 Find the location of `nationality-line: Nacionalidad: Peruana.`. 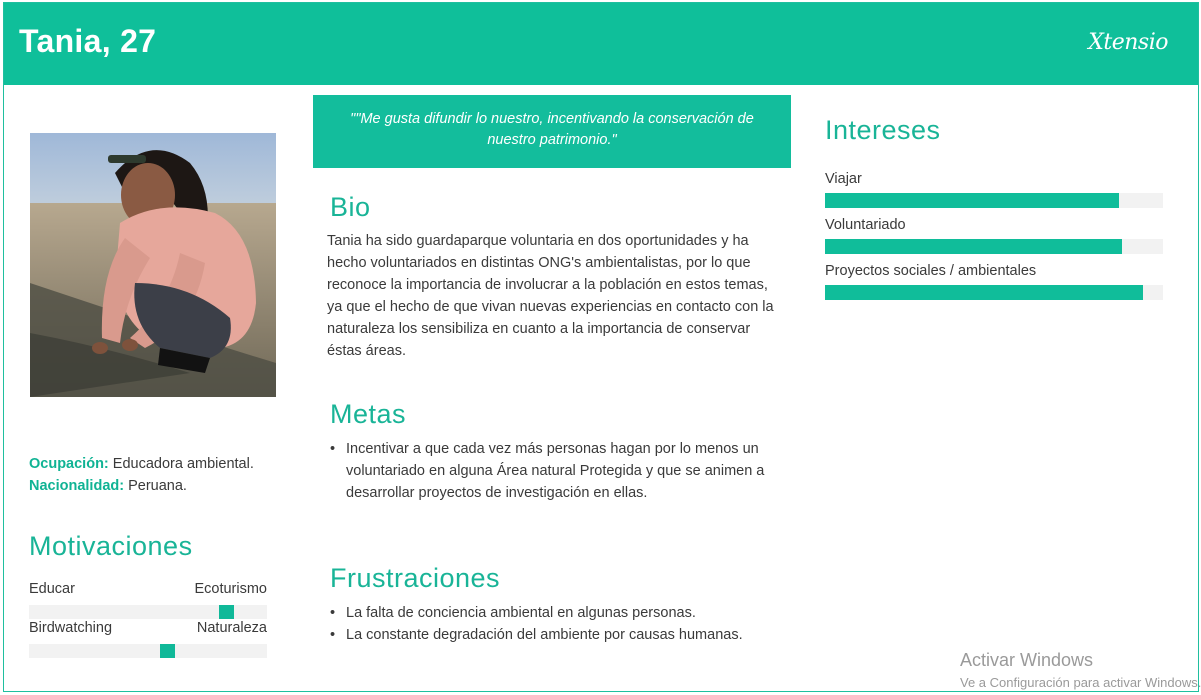

nationality-line: Nacionalidad: Peruana. is located at coordinates (141, 486).